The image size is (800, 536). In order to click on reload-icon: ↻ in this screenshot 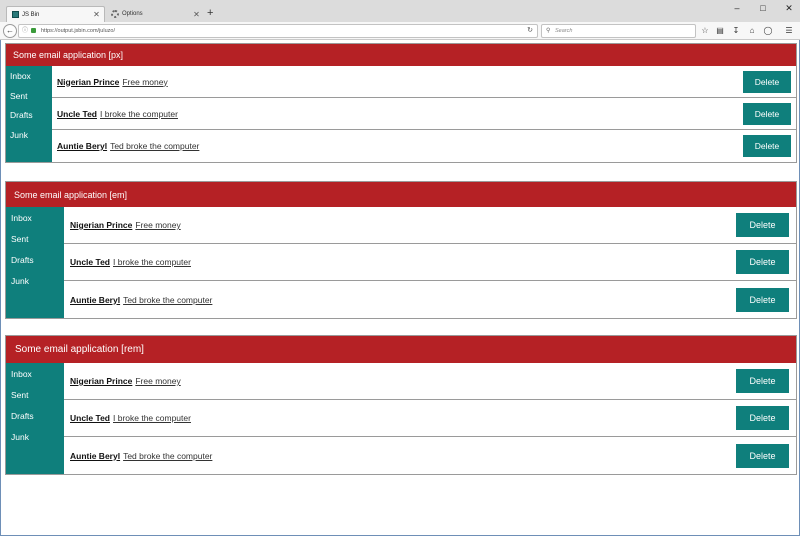, I will do `click(530, 31)`.